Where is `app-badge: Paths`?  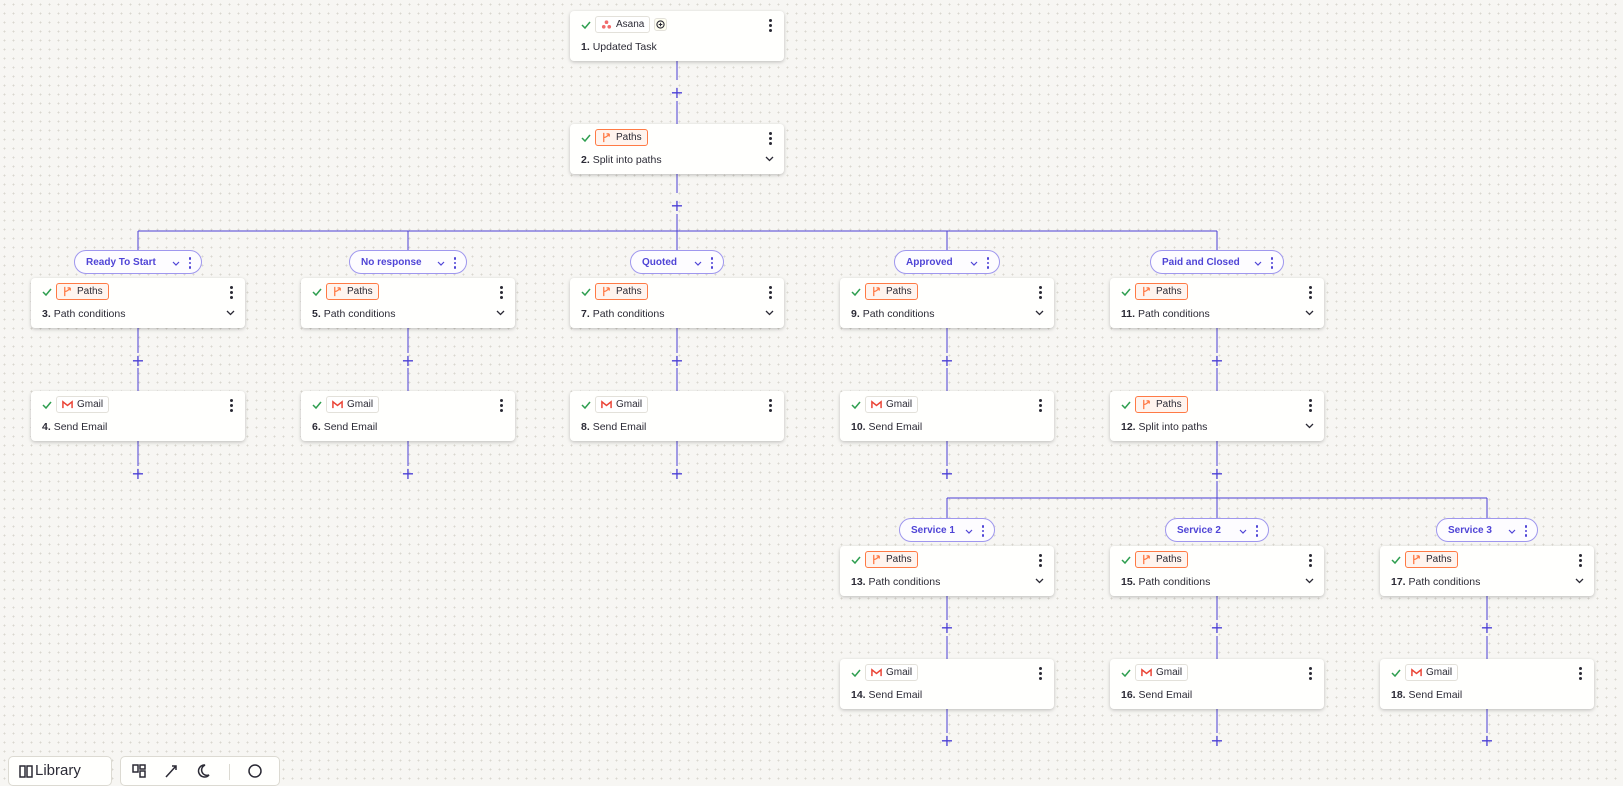
app-badge: Paths is located at coordinates (621, 137).